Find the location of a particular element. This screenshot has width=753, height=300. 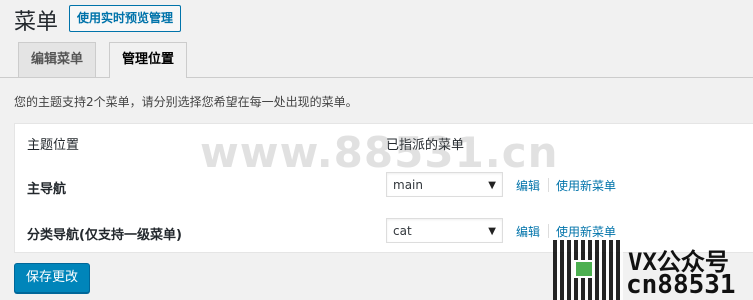

edit-link-primary: 编辑 is located at coordinates (528, 185).